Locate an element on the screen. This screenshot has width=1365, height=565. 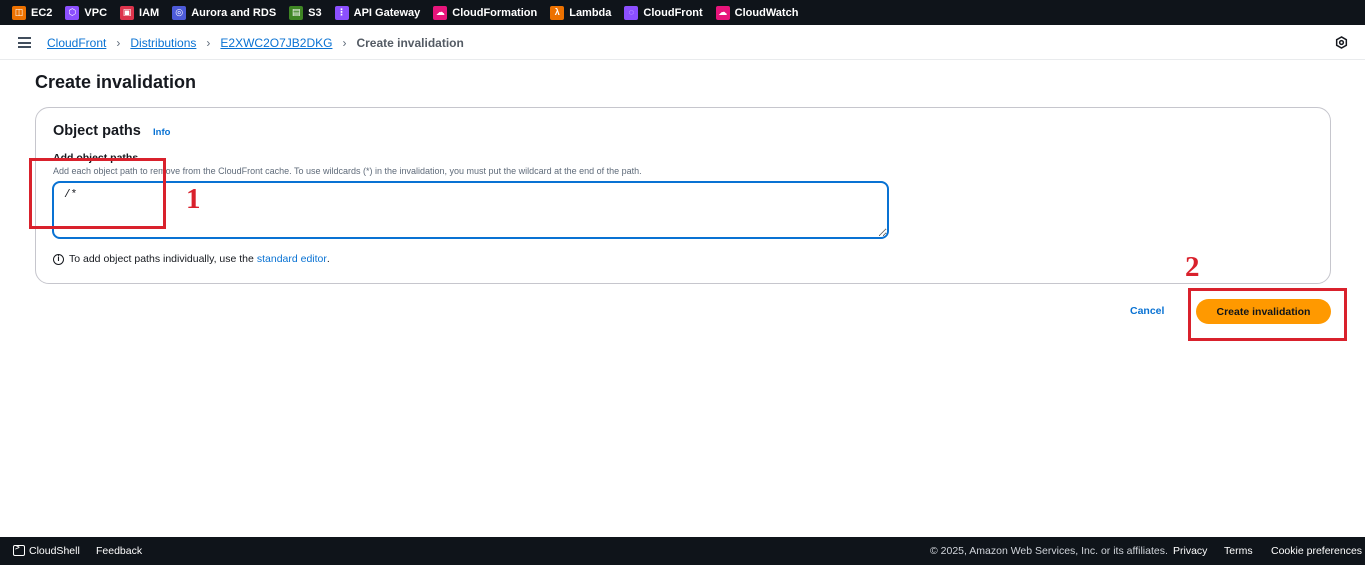
service-label: Lambda is located at coordinates (590, 12).